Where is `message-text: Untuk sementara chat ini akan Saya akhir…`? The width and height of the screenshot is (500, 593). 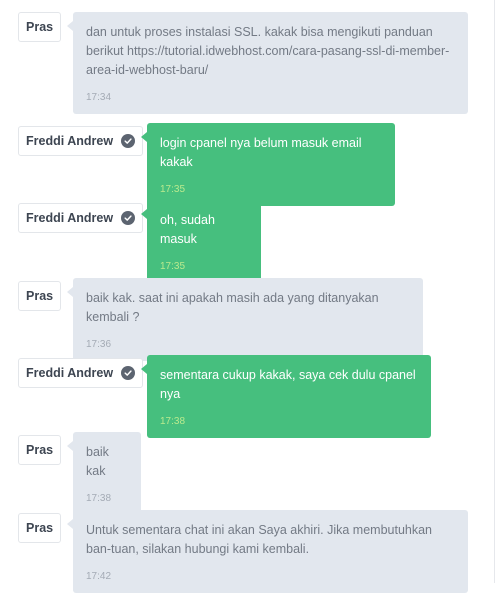
message-text: Untuk sementara chat ini akan Saya akhir… is located at coordinates (259, 539).